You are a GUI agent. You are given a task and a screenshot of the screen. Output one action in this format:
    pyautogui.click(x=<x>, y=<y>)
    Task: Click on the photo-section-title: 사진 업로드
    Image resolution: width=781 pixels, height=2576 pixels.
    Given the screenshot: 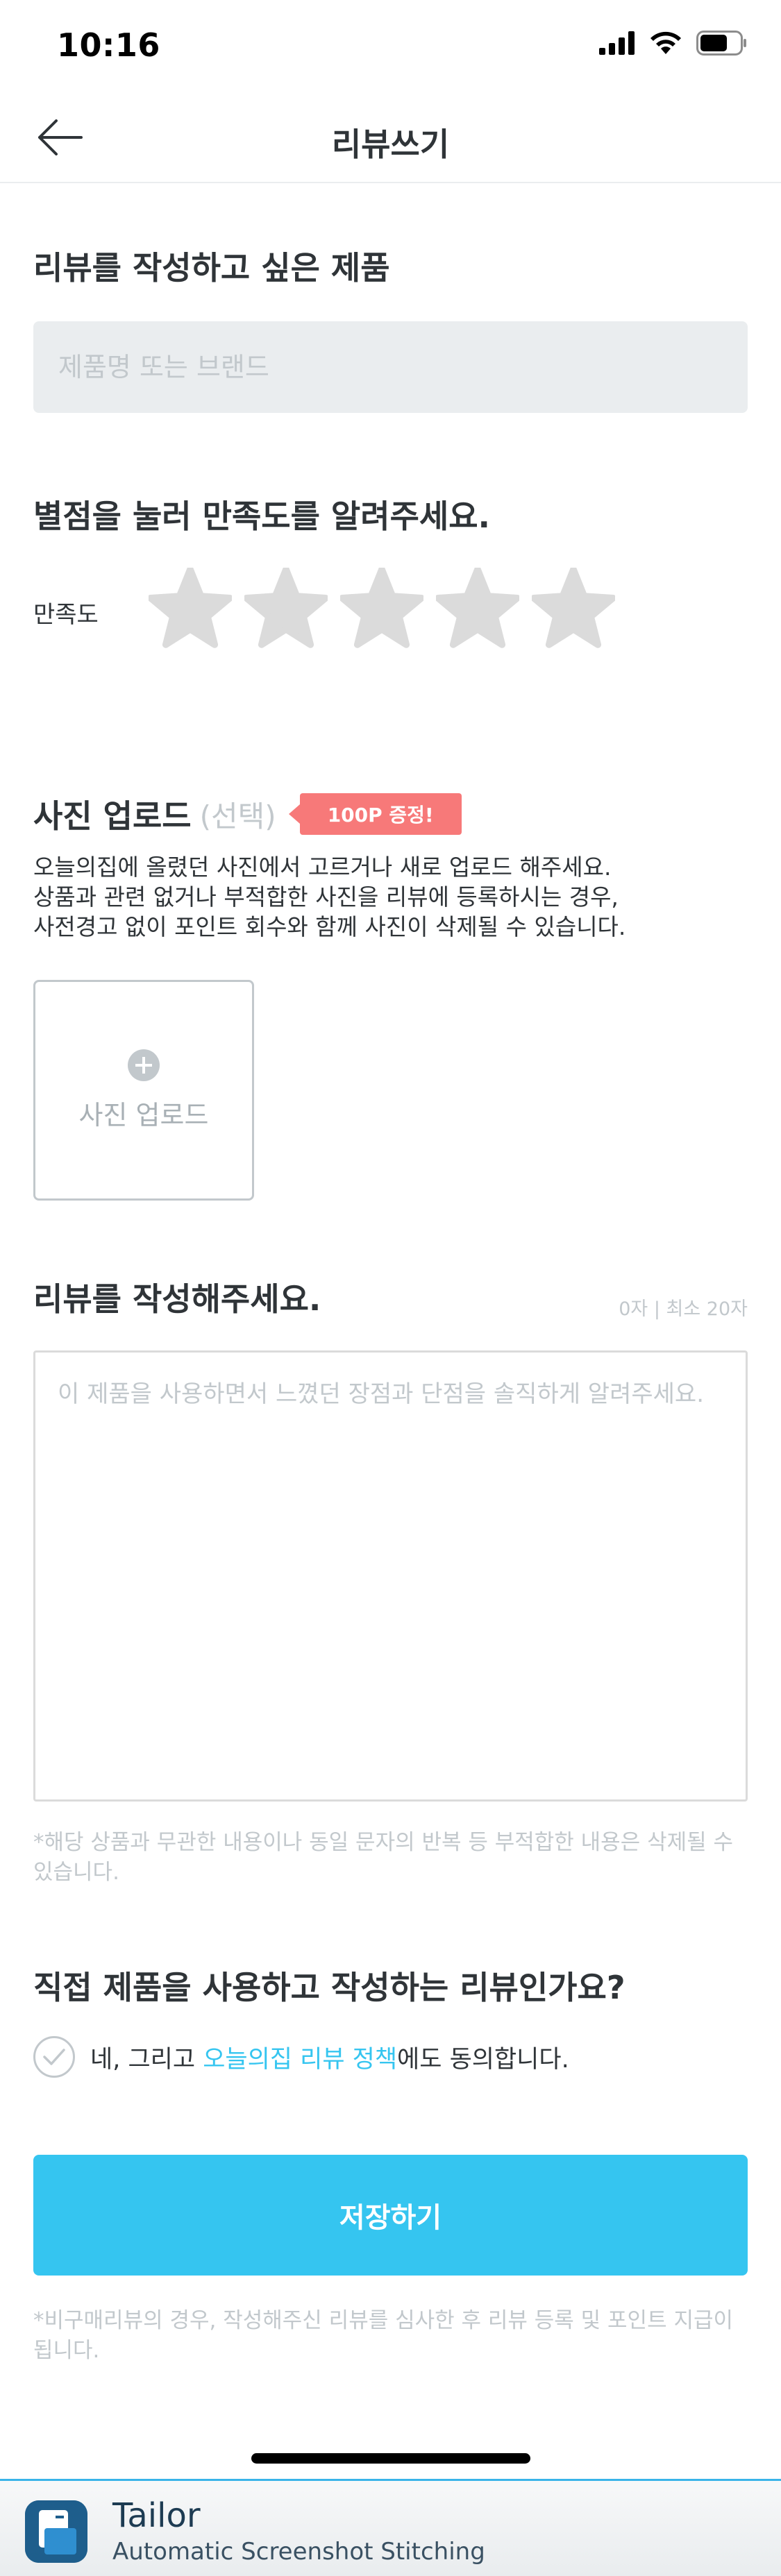 What is the action you would take?
    pyautogui.click(x=112, y=816)
    